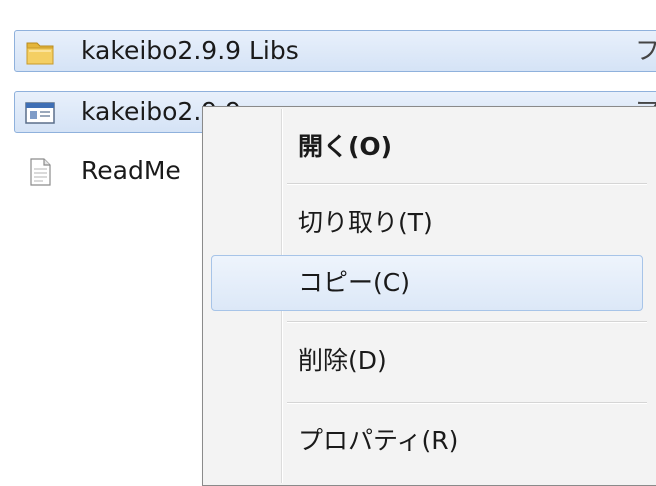 The width and height of the screenshot is (656, 486). I want to click on menu-item-label: コピー(C), so click(354, 282).